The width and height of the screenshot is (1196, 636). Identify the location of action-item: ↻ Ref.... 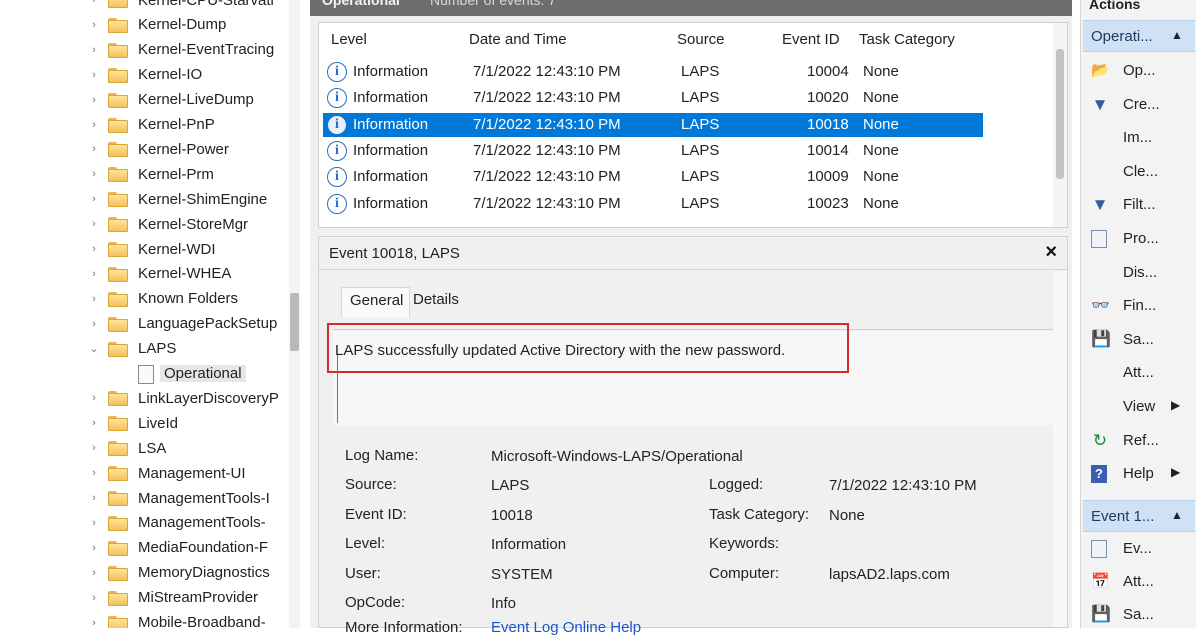
(1138, 442).